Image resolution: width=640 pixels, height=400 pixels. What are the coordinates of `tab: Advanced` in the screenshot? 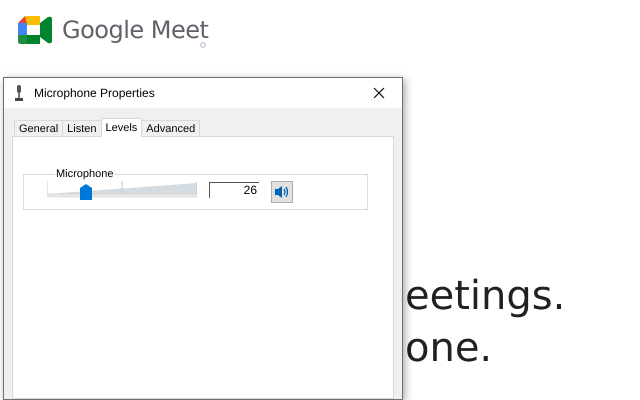 It's located at (170, 128).